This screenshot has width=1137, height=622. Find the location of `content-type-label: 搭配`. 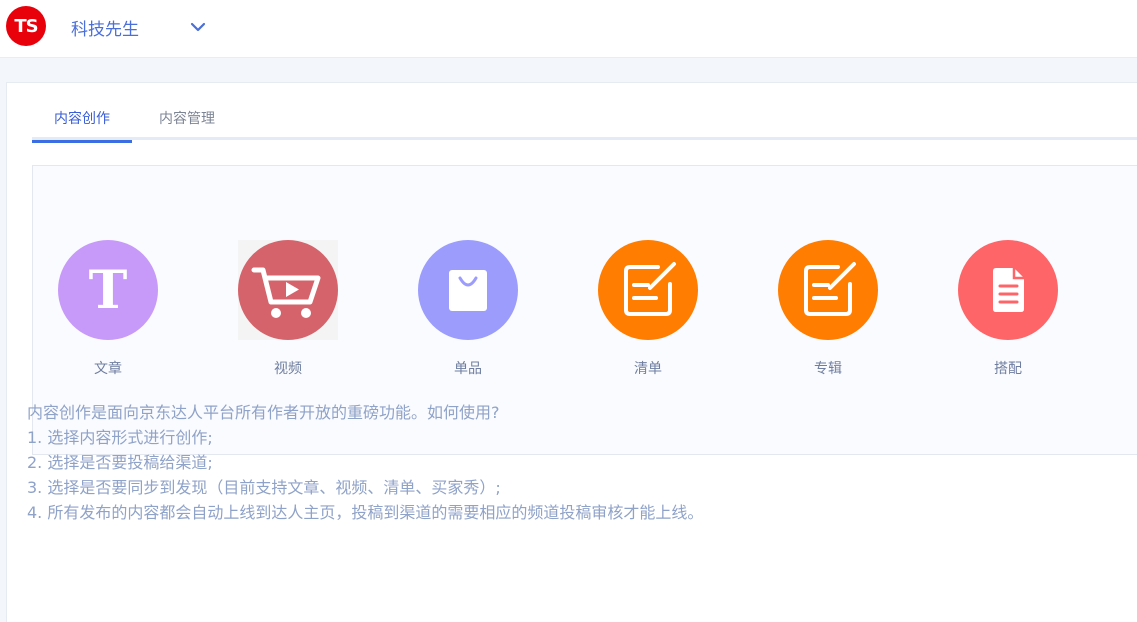

content-type-label: 搭配 is located at coordinates (1008, 369).